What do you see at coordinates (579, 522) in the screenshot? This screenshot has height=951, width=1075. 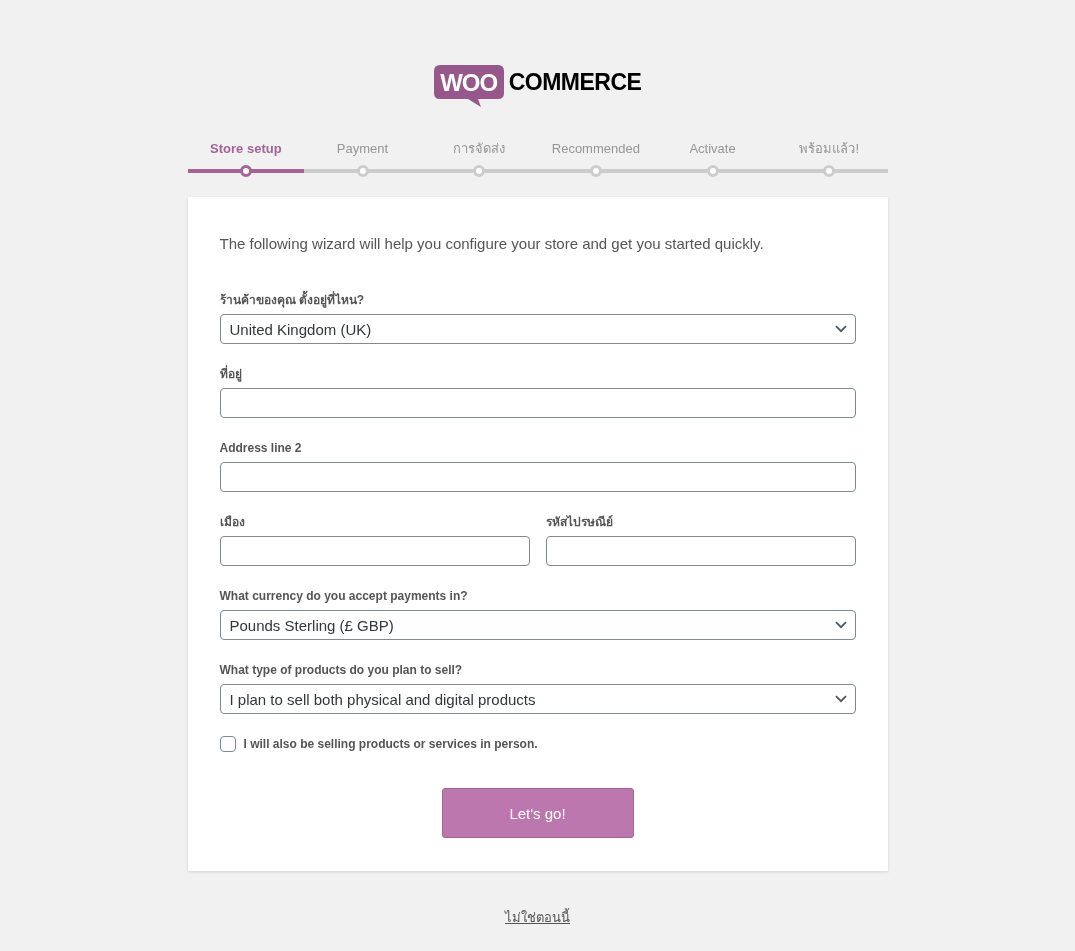 I see `field-label: รหัสไปรษณีย์` at bounding box center [579, 522].